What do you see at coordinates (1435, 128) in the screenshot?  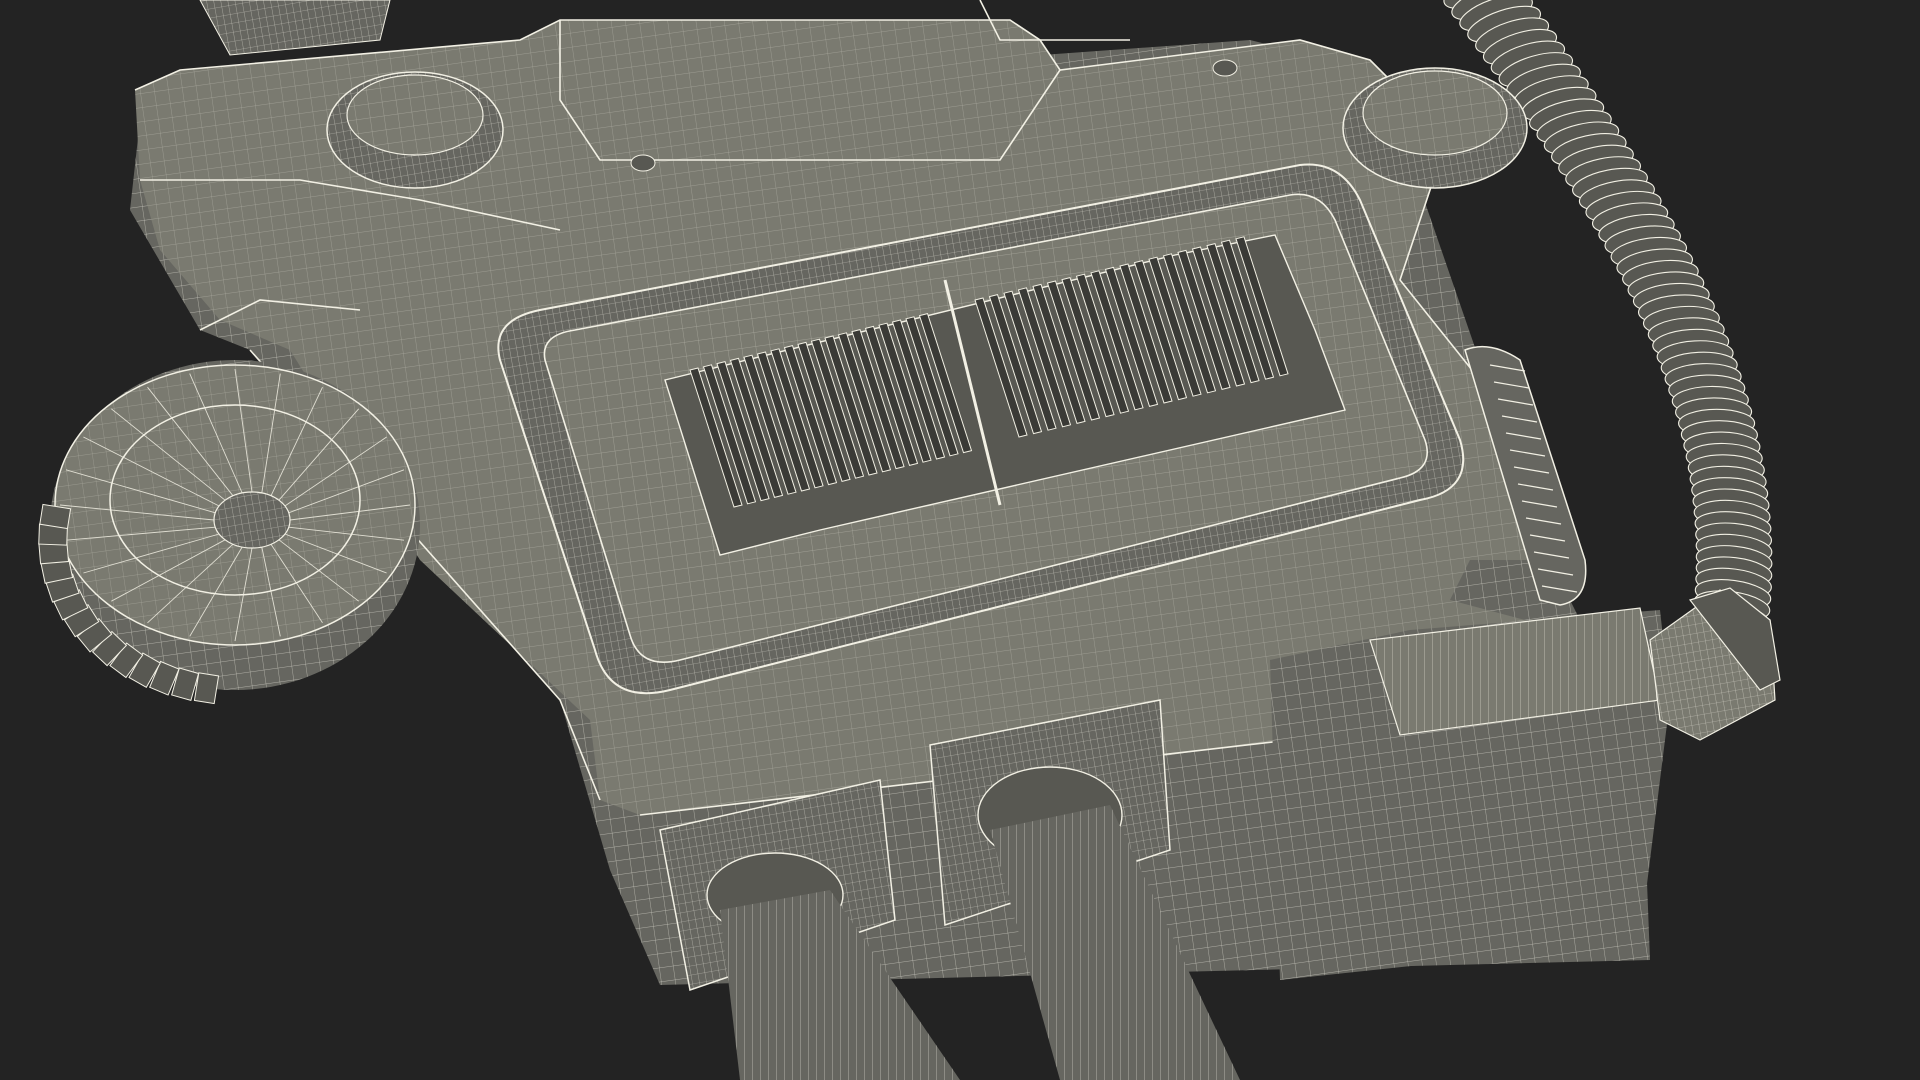 I see `right-mount-ring` at bounding box center [1435, 128].